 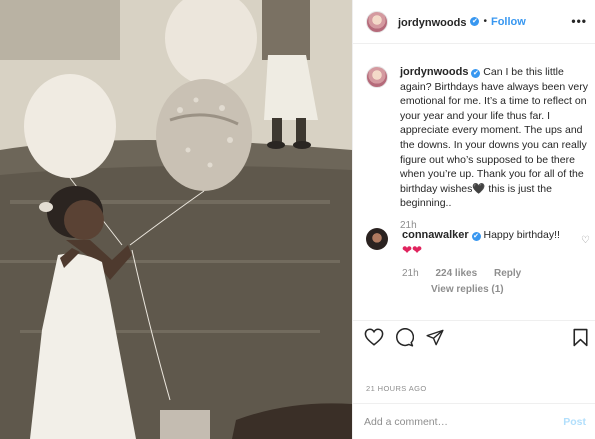 What do you see at coordinates (204, 135) in the screenshot?
I see `balloon-birthday` at bounding box center [204, 135].